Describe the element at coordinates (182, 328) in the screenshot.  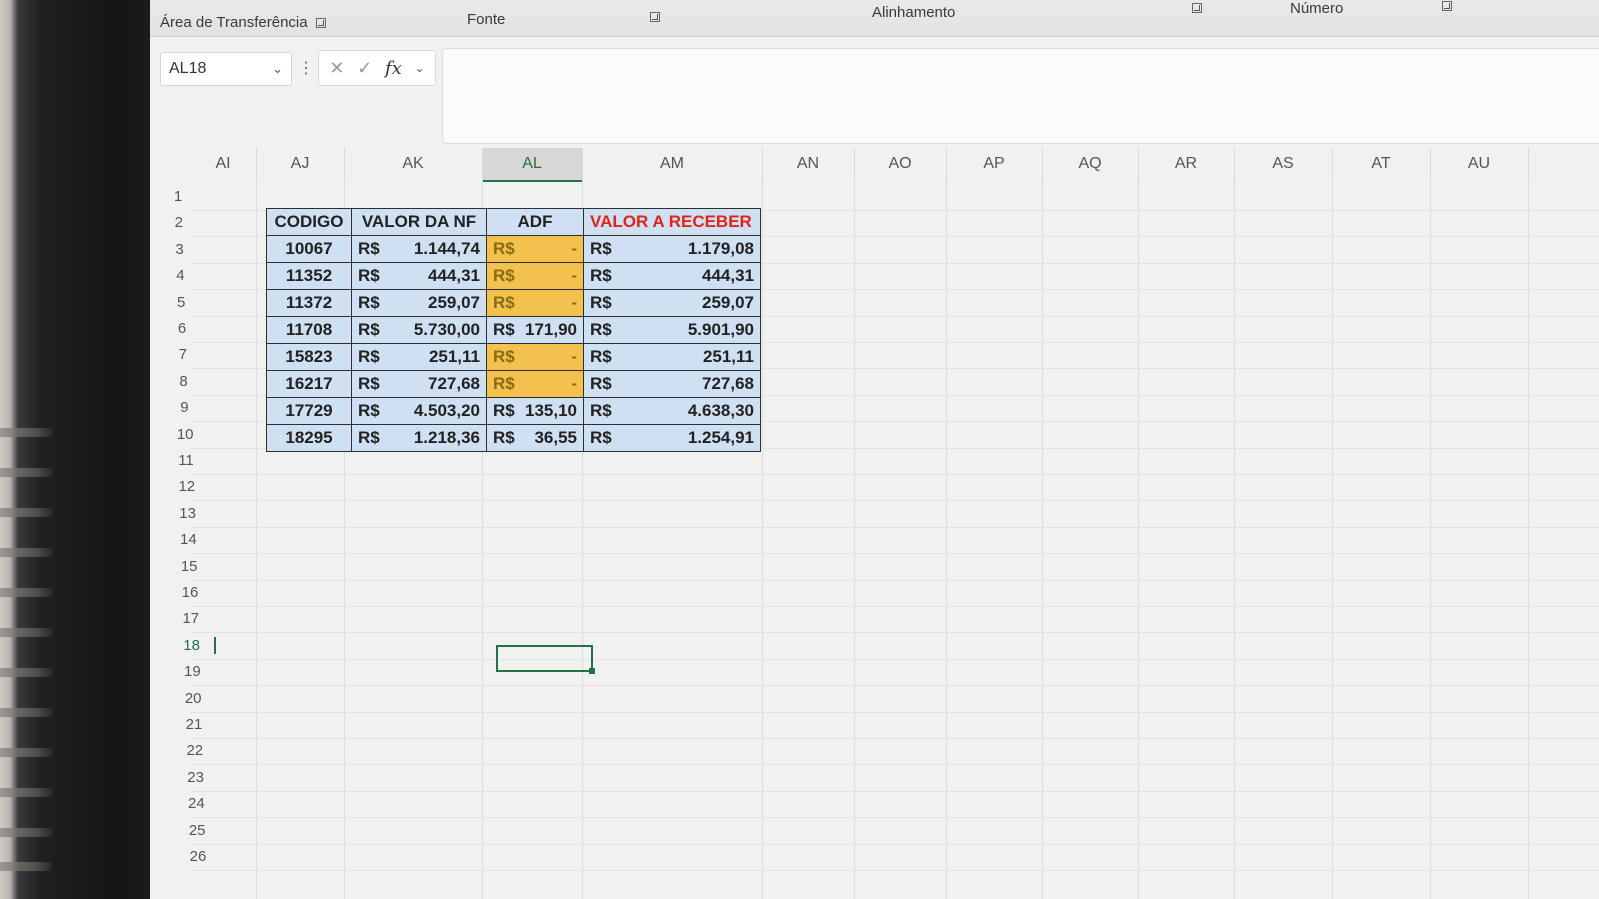
I see `row-header-6: 6` at that location.